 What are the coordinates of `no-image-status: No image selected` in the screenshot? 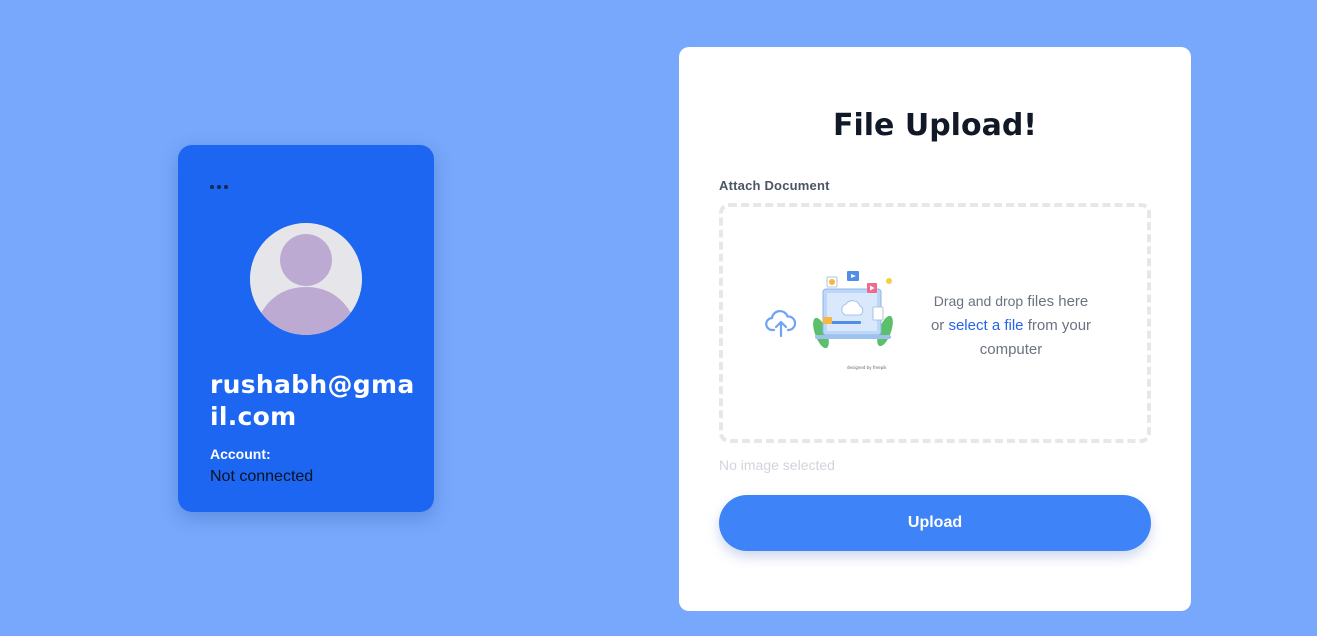 It's located at (777, 465).